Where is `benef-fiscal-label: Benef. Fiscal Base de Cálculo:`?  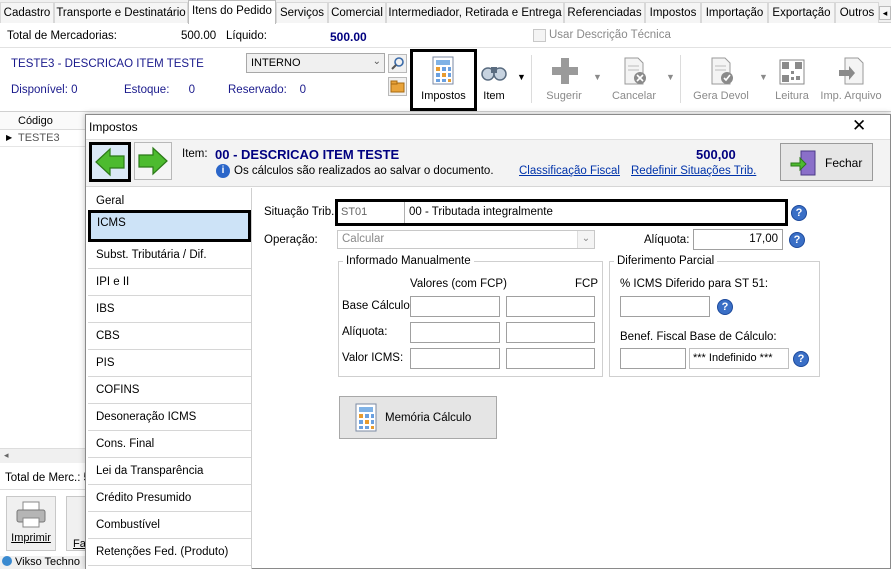 benef-fiscal-label: Benef. Fiscal Base de Cálculo: is located at coordinates (698, 337).